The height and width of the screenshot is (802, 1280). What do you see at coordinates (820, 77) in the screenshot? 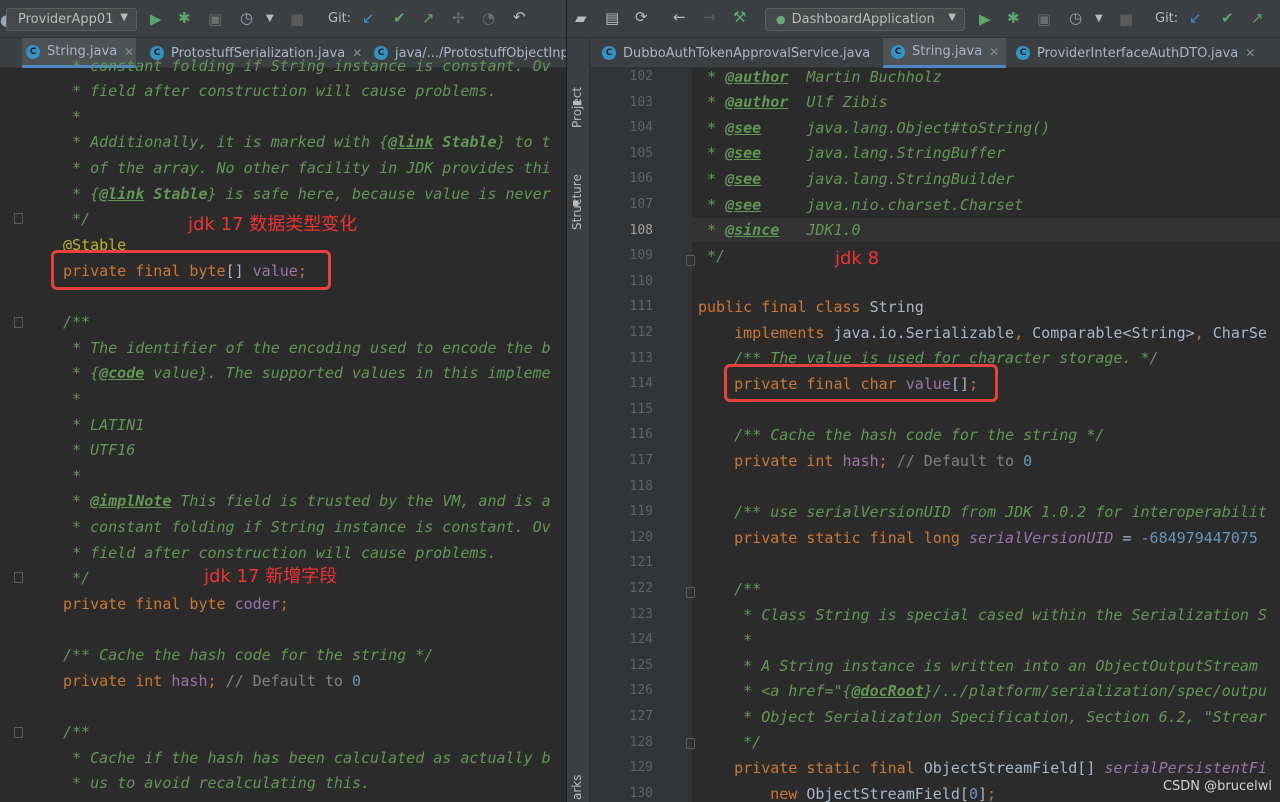
I see `code-line: * @author Martin Buchholz` at bounding box center [820, 77].